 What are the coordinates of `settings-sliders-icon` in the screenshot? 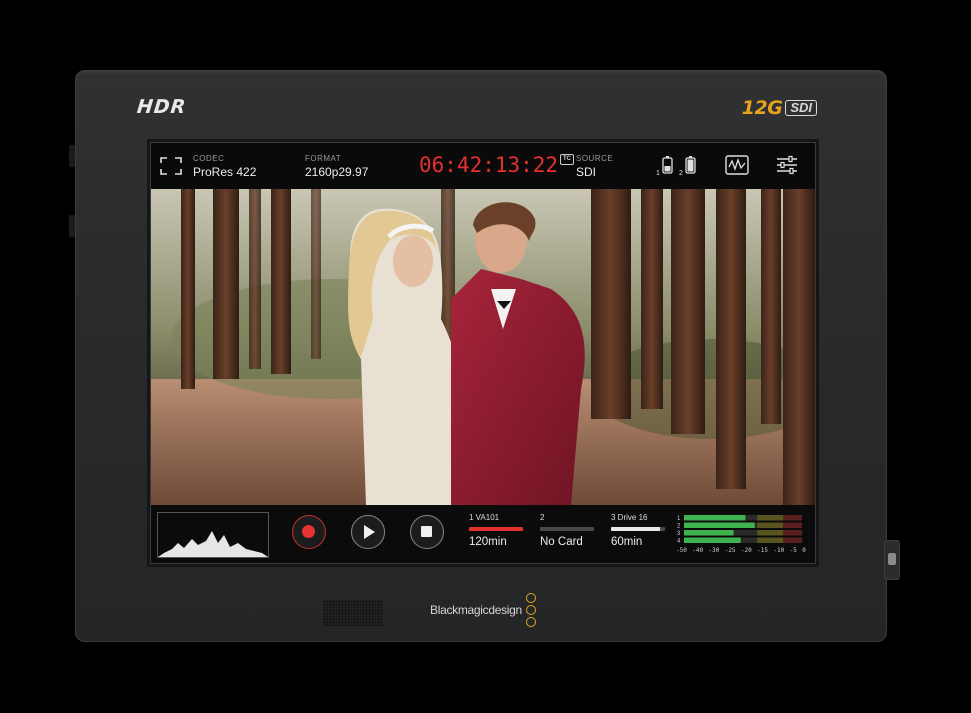 It's located at (787, 167).